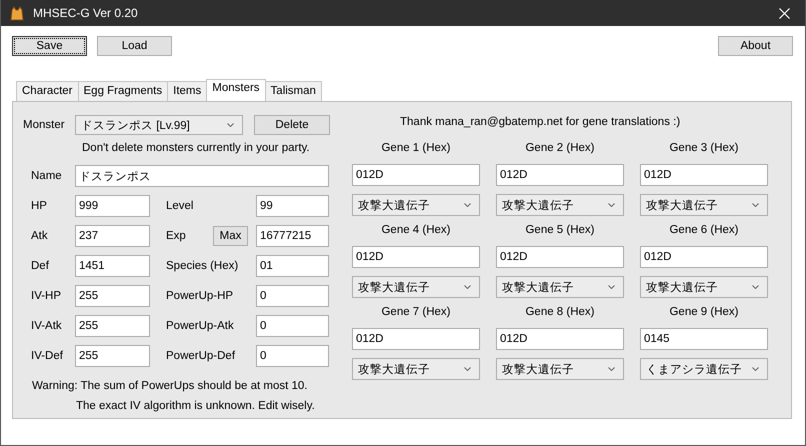 Image resolution: width=806 pixels, height=446 pixels. I want to click on gene-dropdown: くまアシラ遺伝子, so click(704, 369).